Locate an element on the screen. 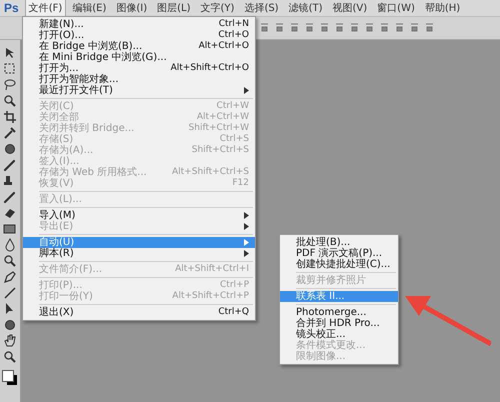 The height and width of the screenshot is (402, 500). hand-icon is located at coordinates (10, 341).